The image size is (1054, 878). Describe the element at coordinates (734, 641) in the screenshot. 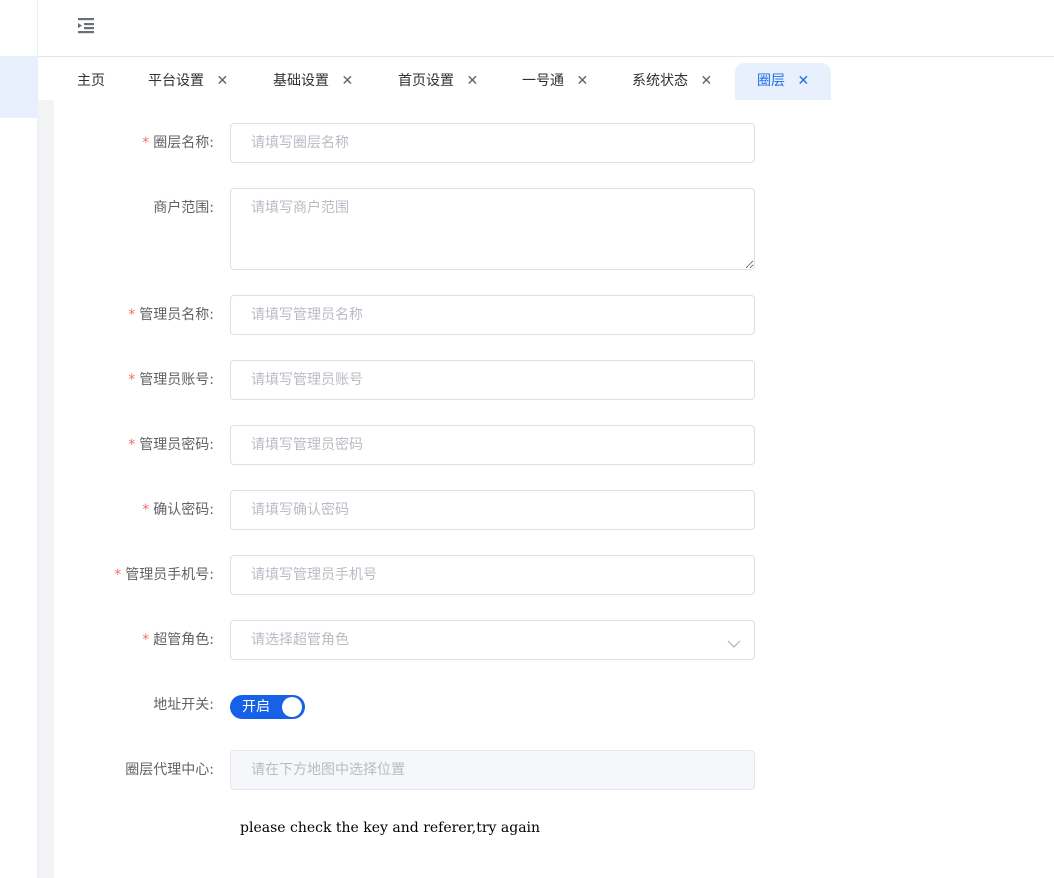

I see `chevron-down-icon` at that location.